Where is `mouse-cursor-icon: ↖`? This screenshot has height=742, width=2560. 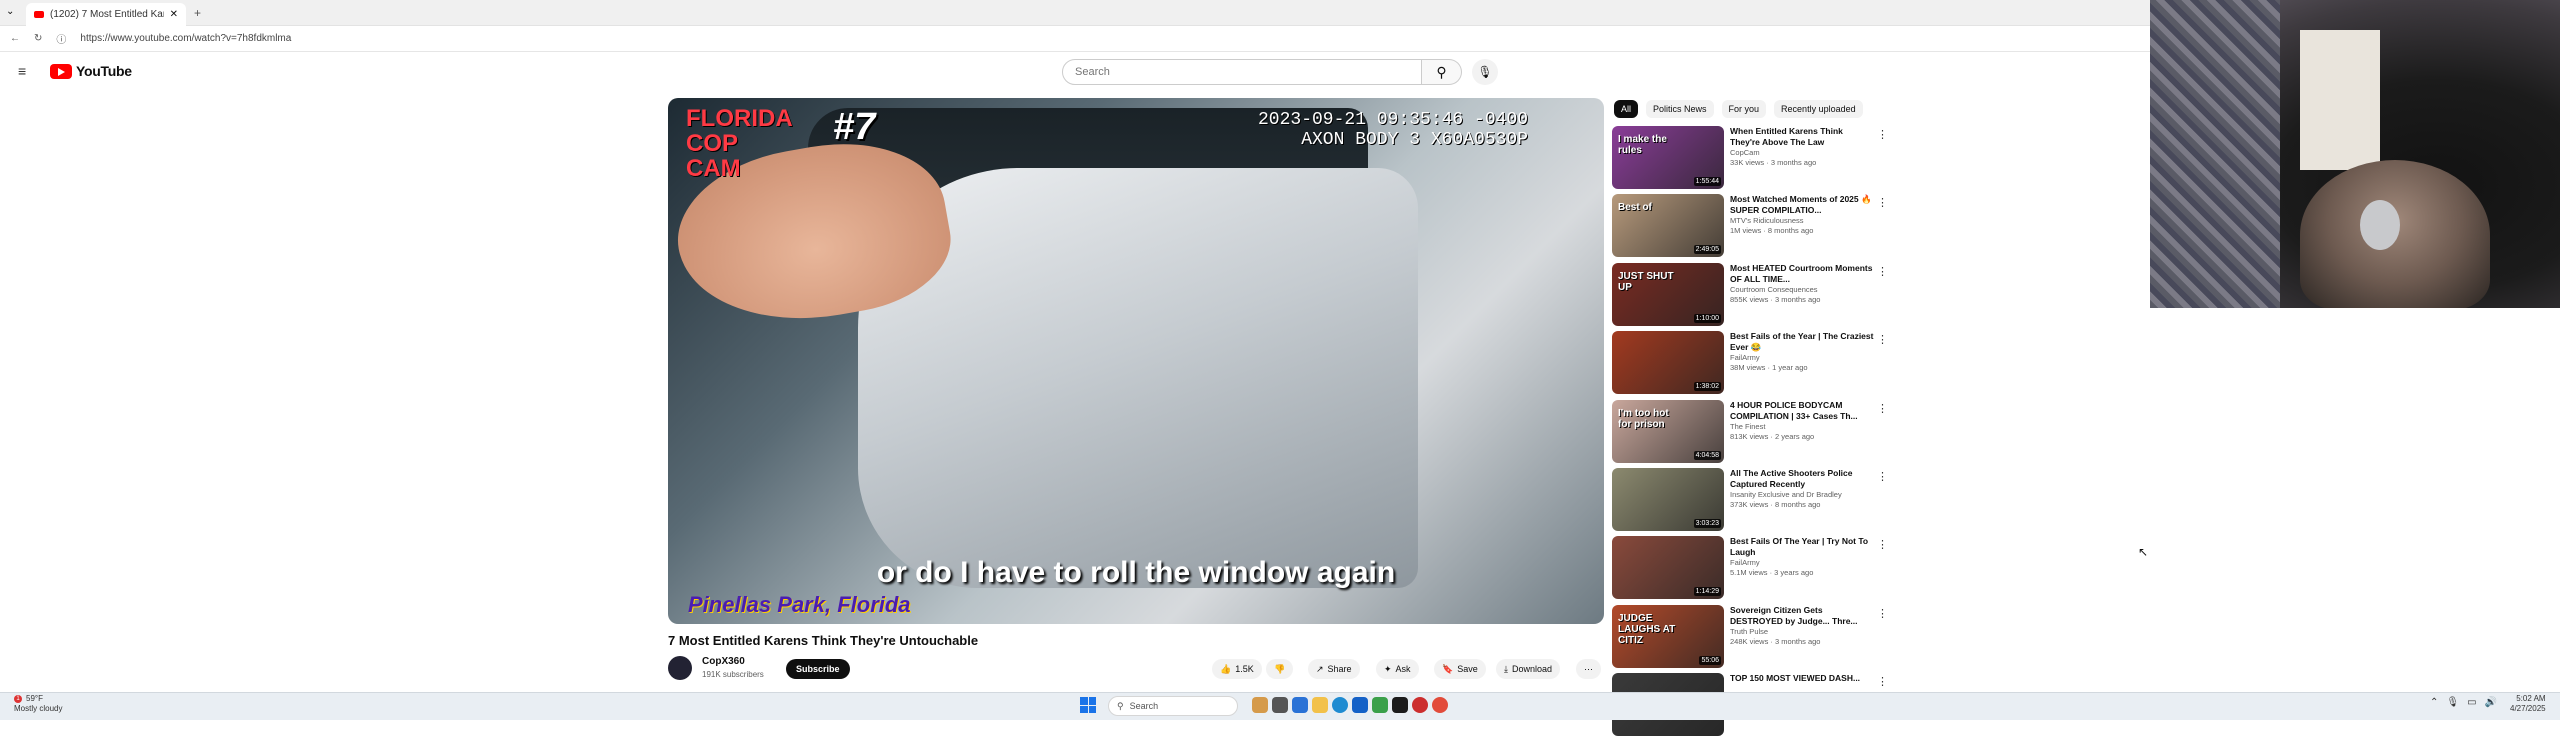
mouse-cursor-icon: ↖ is located at coordinates (2143, 552).